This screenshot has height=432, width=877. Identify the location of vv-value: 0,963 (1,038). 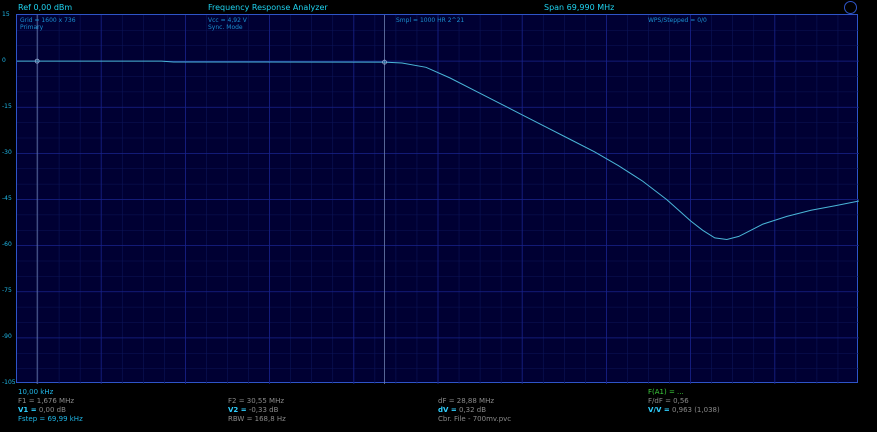
(695, 410).